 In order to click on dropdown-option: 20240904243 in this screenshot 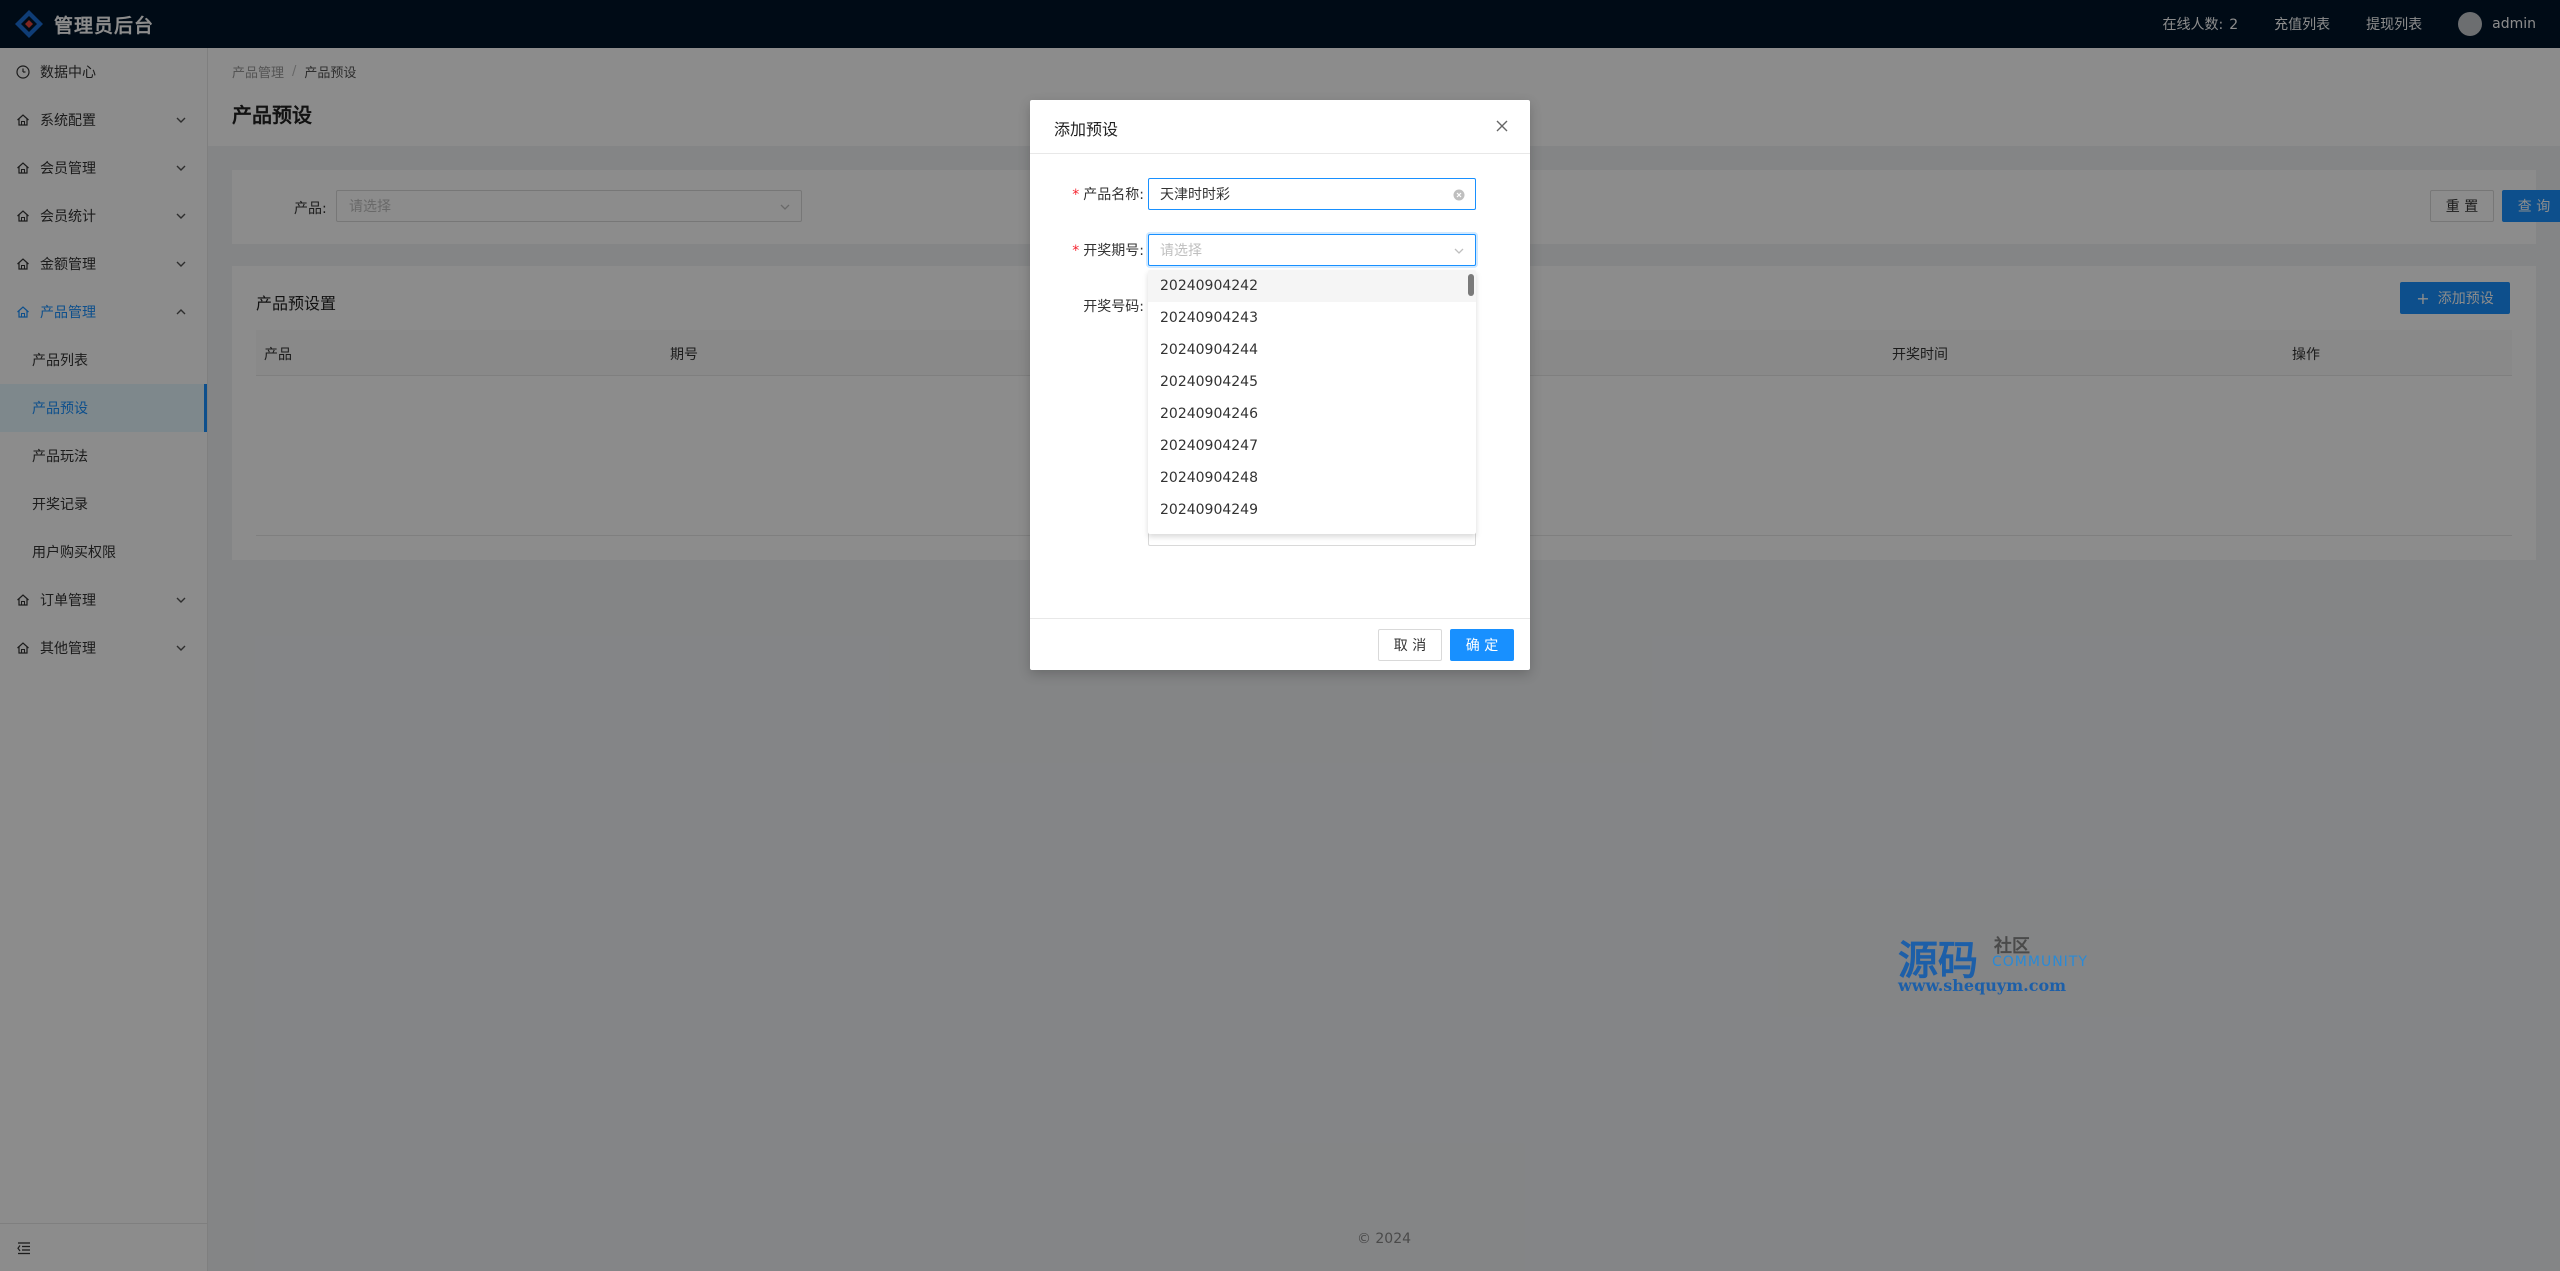, I will do `click(1312, 318)`.